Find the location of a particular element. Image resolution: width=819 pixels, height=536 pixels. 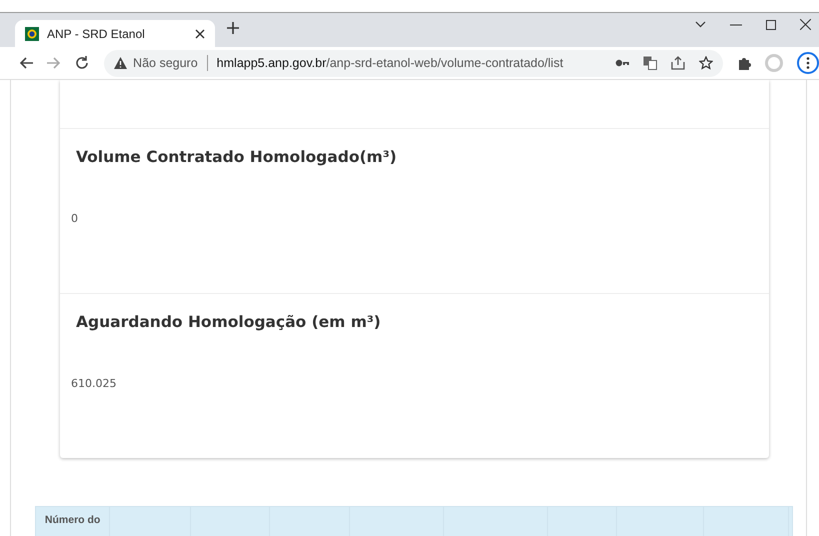

card-value: 0 is located at coordinates (74, 218).